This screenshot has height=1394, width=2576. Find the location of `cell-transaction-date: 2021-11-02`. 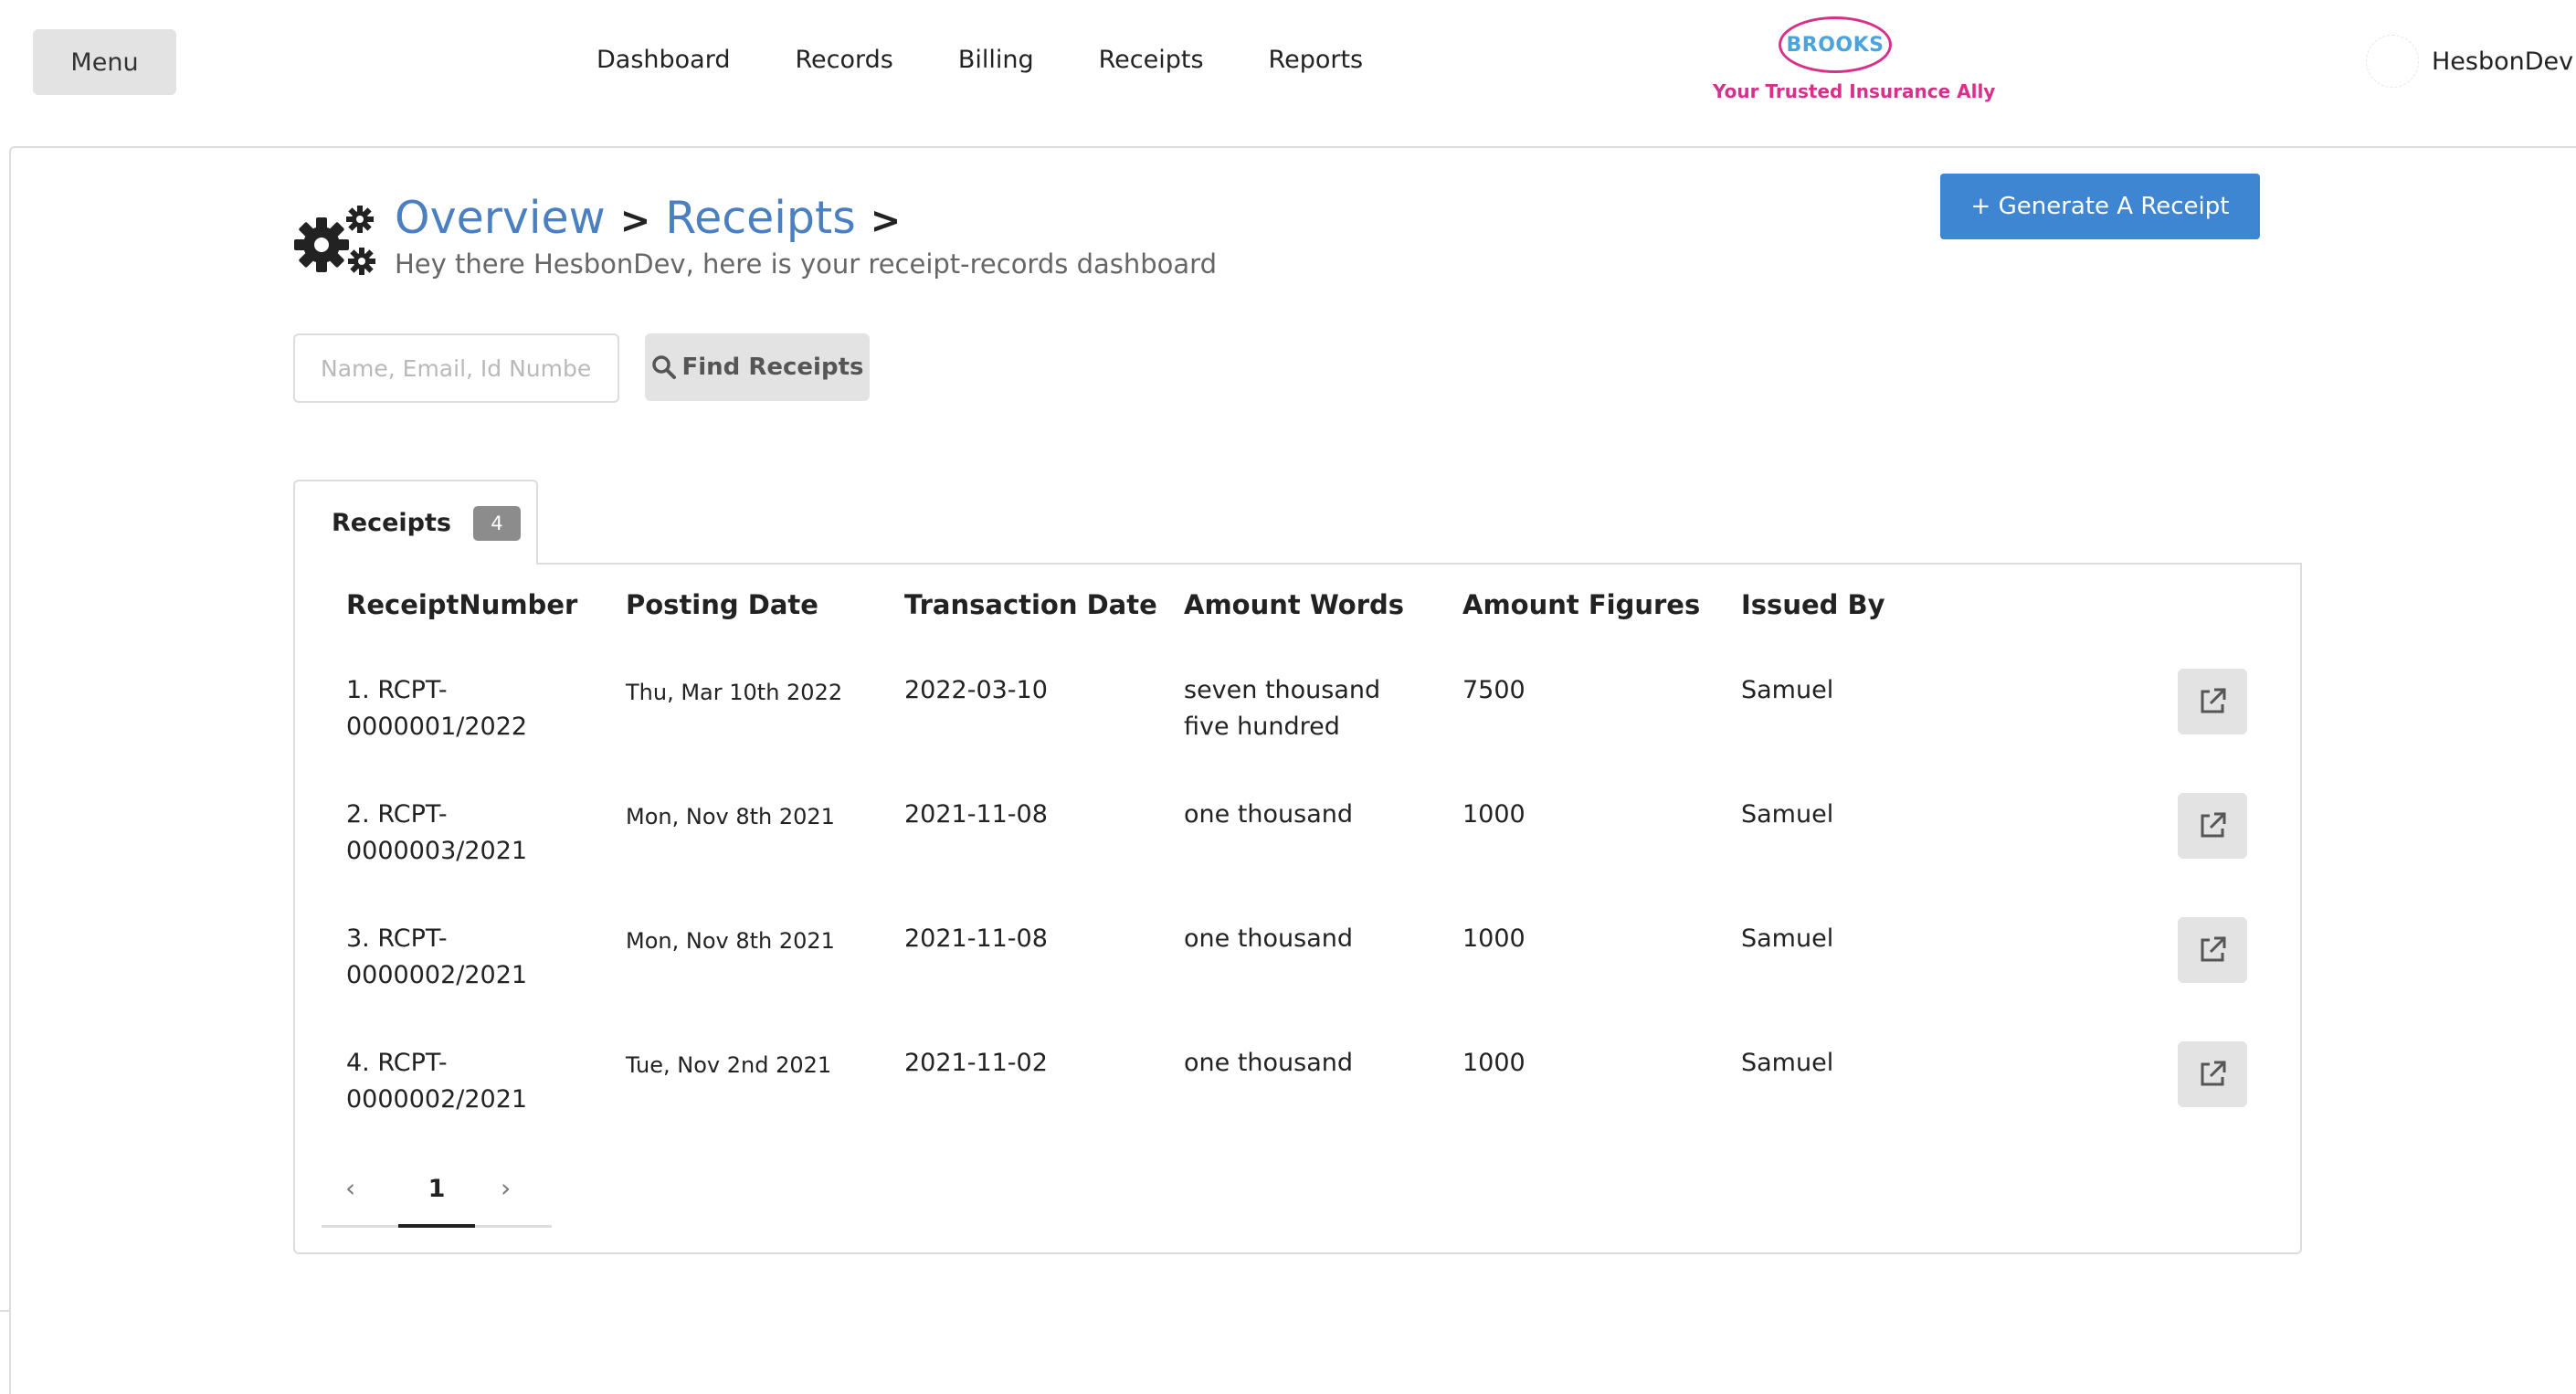

cell-transaction-date: 2021-11-02 is located at coordinates (976, 1063).